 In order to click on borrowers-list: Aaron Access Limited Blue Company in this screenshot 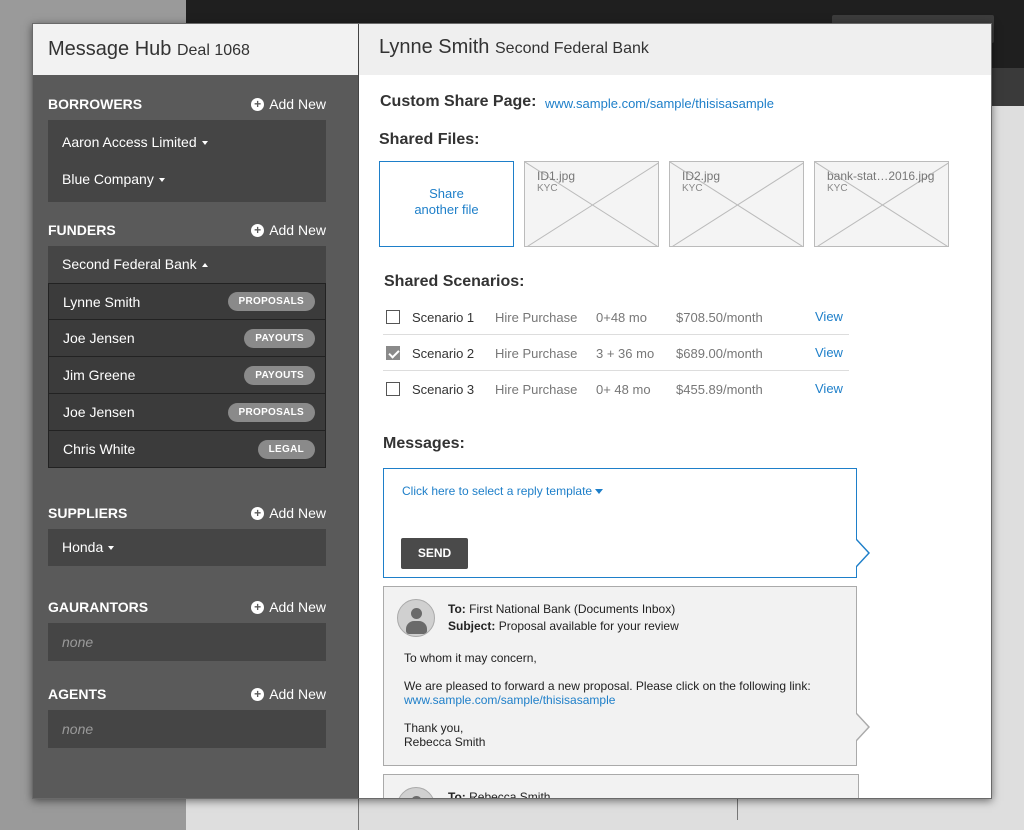, I will do `click(187, 161)`.